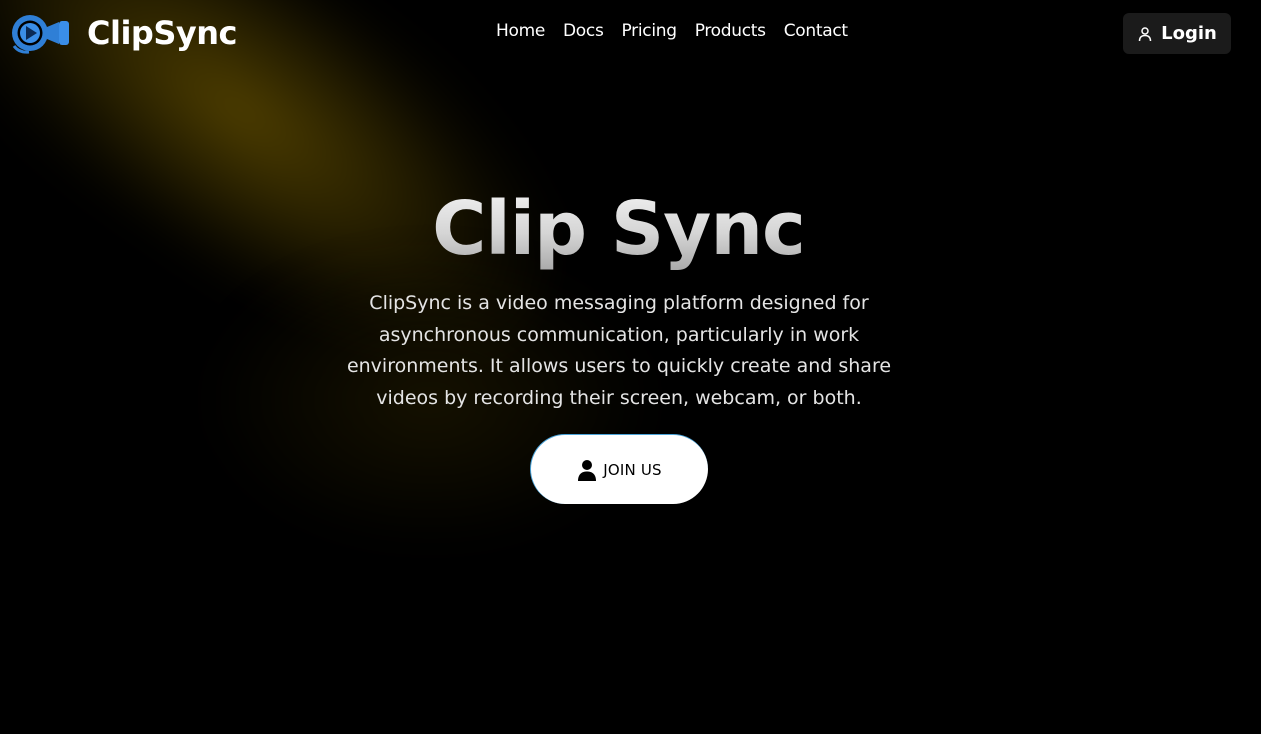 The width and height of the screenshot is (1261, 734). I want to click on nav-docs: Docs, so click(583, 31).